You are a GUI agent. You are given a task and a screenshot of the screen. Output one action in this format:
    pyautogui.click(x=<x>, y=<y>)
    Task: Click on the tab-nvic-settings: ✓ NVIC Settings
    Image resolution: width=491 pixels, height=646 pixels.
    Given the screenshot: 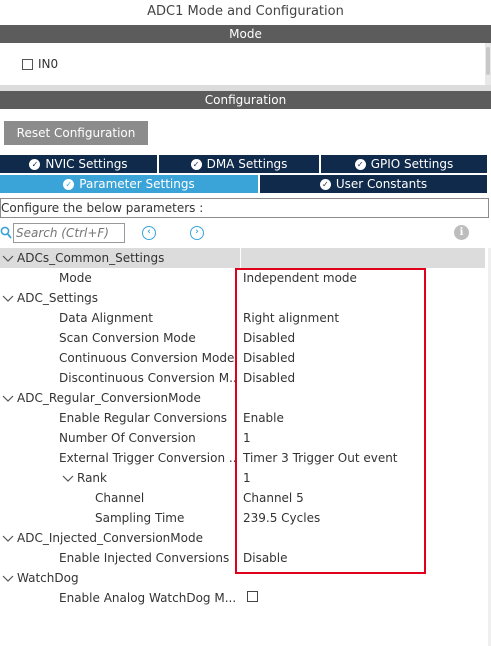 What is the action you would take?
    pyautogui.click(x=78, y=164)
    